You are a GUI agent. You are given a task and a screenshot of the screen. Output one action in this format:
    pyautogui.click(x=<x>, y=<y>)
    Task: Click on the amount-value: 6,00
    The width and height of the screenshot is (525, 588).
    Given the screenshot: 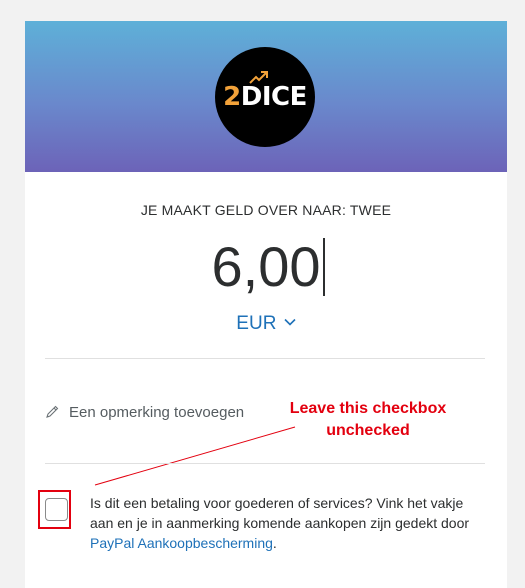 What is the action you would take?
    pyautogui.click(x=266, y=266)
    